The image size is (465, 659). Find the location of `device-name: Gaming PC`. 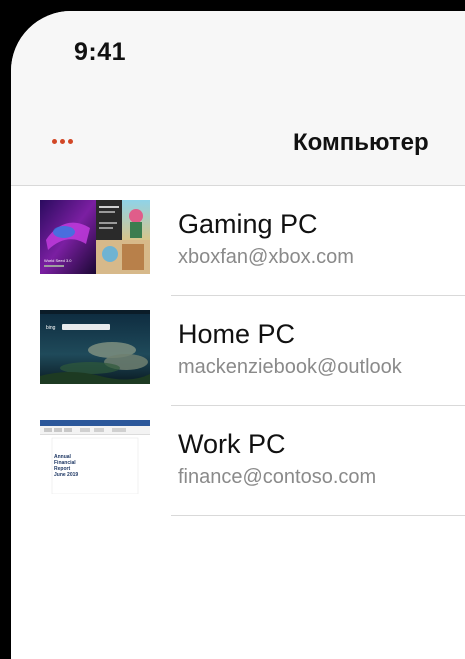

device-name: Gaming PC is located at coordinates (248, 224).